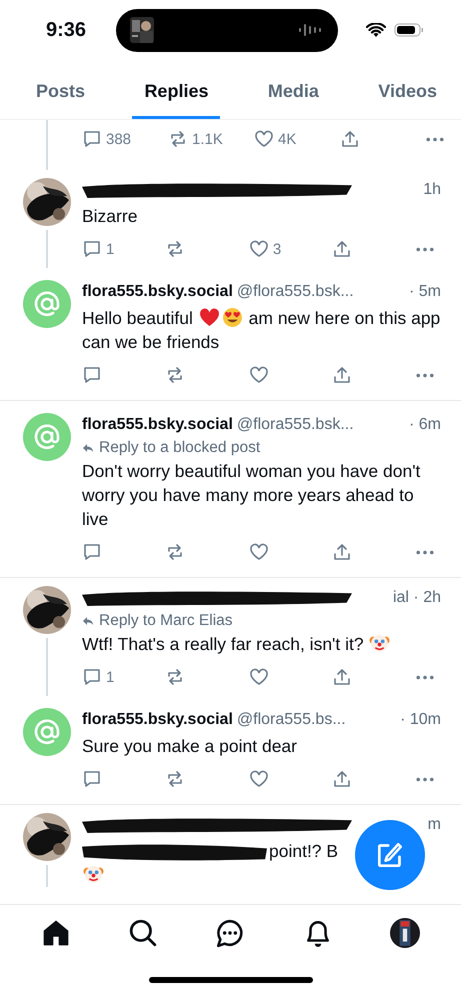 The height and width of the screenshot is (1000, 461). Describe the element at coordinates (425, 425) in the screenshot. I see `post-time: · 6m` at that location.